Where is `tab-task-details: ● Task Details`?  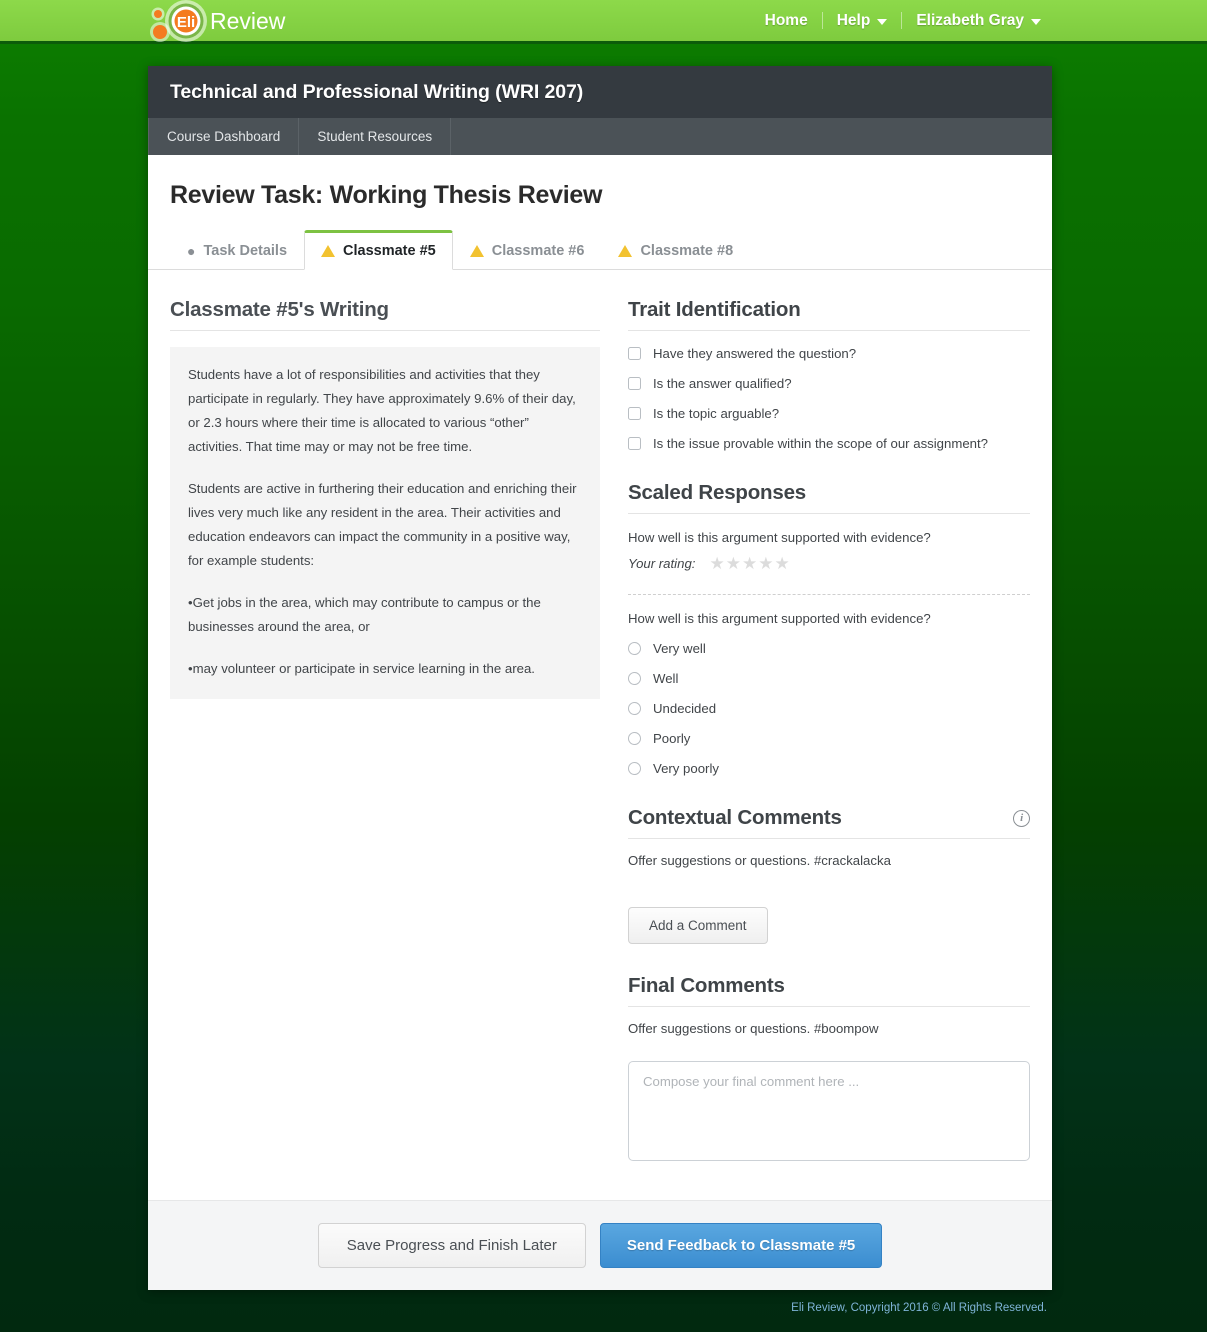
tab-task-details: ● Task Details is located at coordinates (237, 251).